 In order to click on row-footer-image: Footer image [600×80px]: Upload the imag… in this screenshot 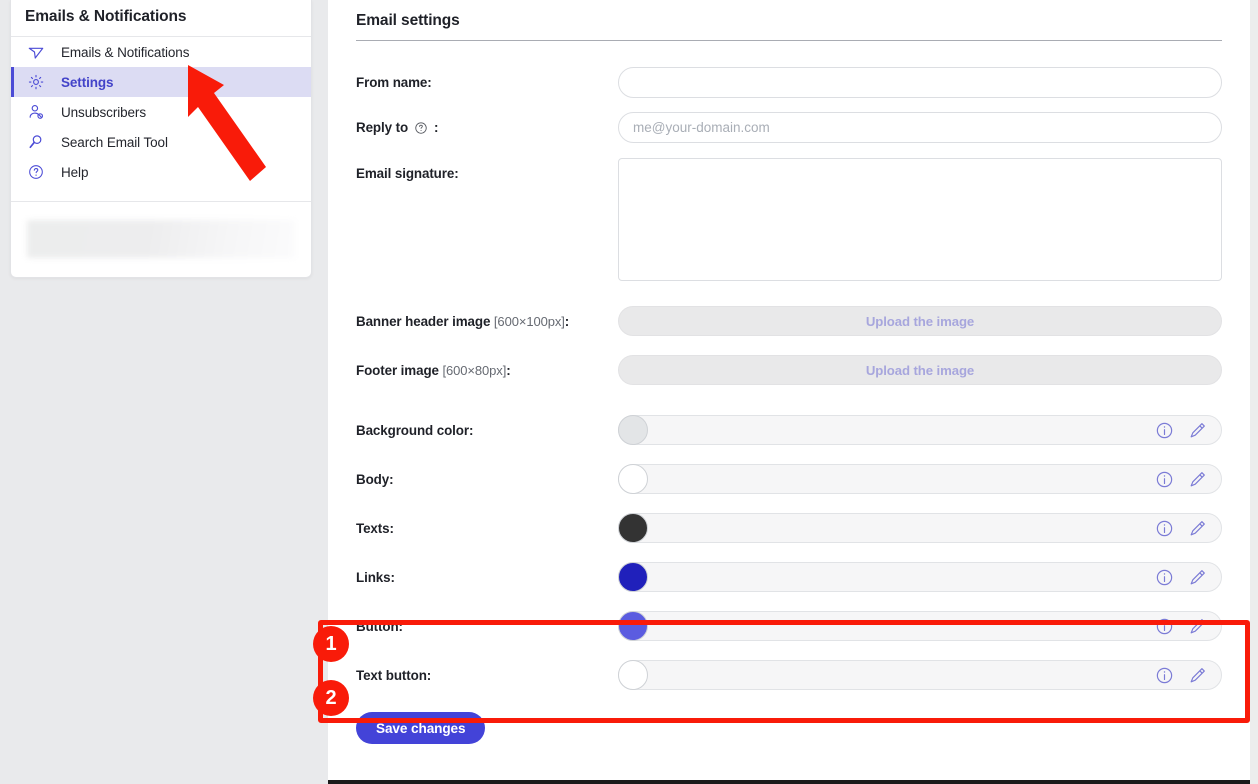, I will do `click(789, 370)`.